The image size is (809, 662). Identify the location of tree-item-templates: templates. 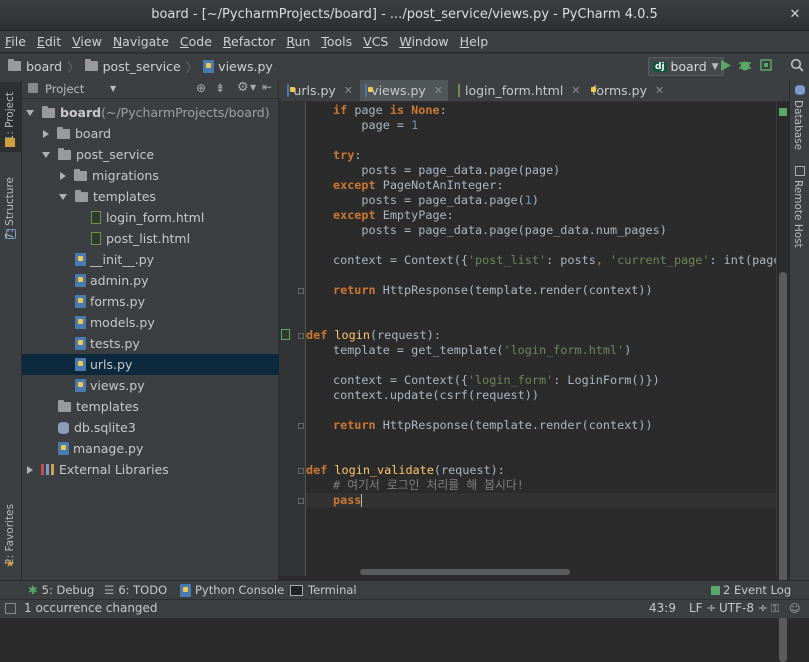
(168, 406).